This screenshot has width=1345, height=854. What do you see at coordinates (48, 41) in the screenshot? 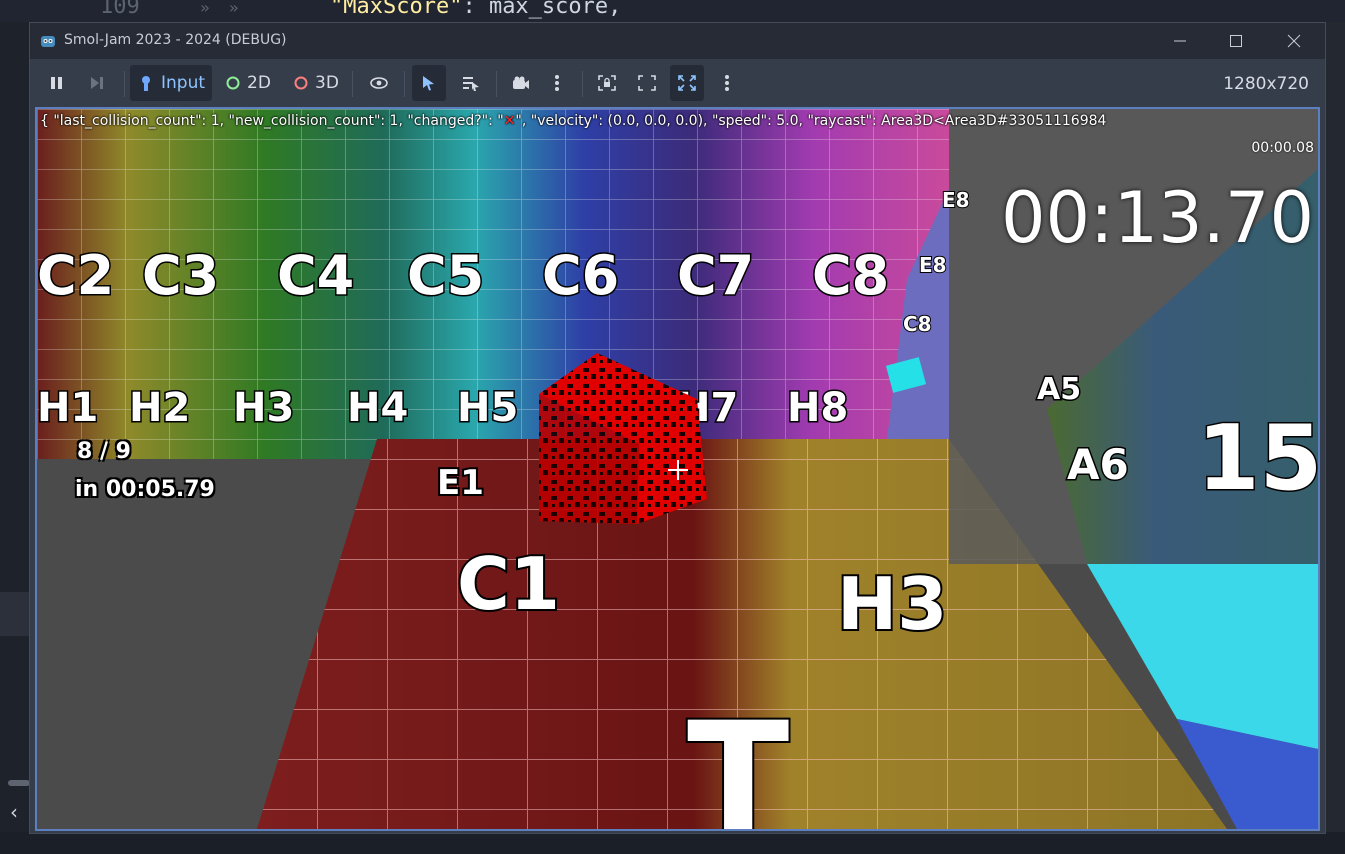
I see `godot-icon` at bounding box center [48, 41].